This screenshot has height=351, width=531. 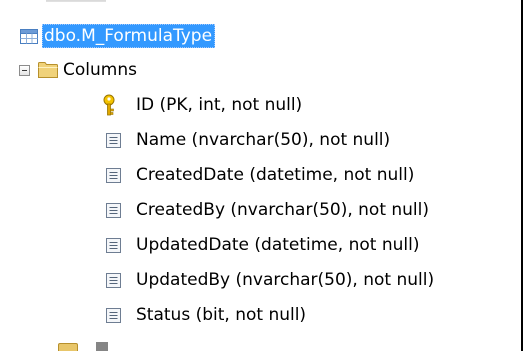 I want to click on clipped-folder-icon, so click(x=68, y=347).